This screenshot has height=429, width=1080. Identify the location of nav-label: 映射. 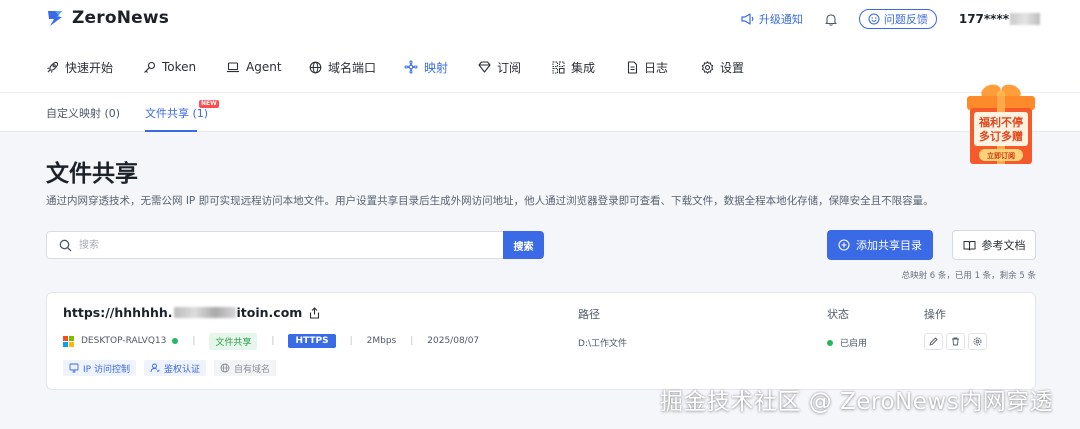
(436, 67).